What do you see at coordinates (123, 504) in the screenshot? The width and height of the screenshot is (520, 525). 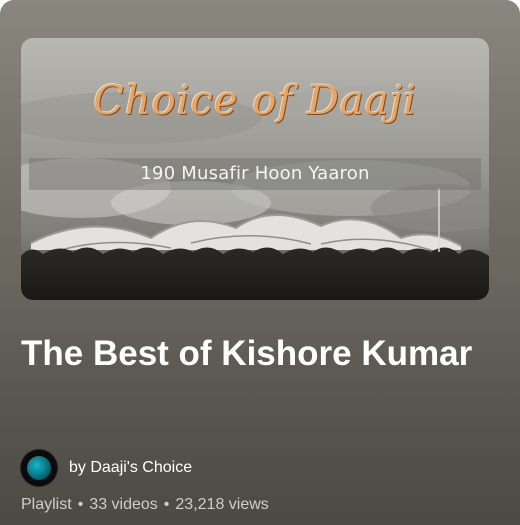 I see `video-count: 33 videos` at bounding box center [123, 504].